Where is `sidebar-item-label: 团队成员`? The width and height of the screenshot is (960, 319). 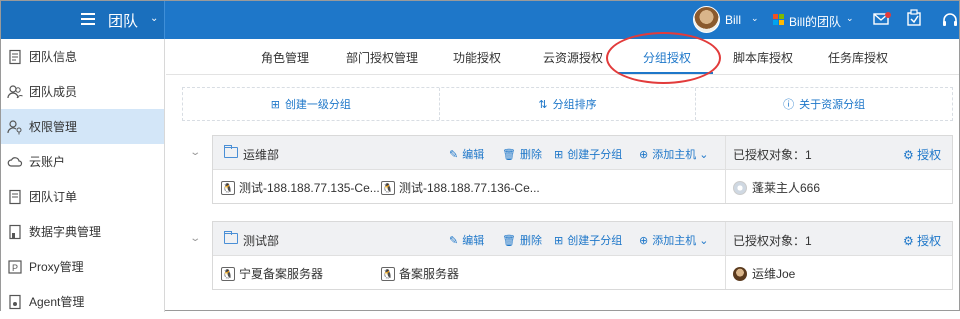
sidebar-item-label: 团队成员 is located at coordinates (53, 92).